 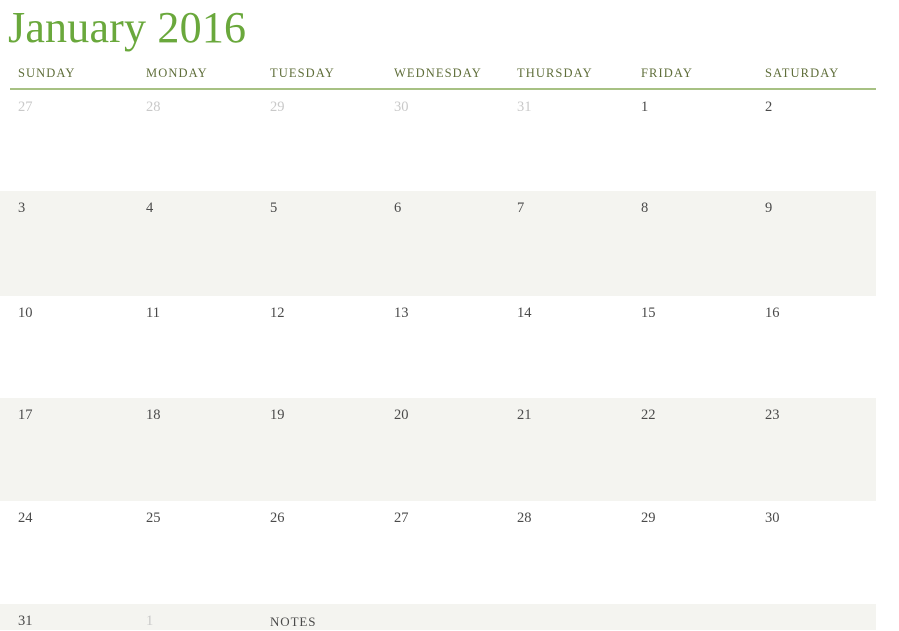 What do you see at coordinates (438, 73) in the screenshot?
I see `weekday-header-wednesday: WEDNESDAY` at bounding box center [438, 73].